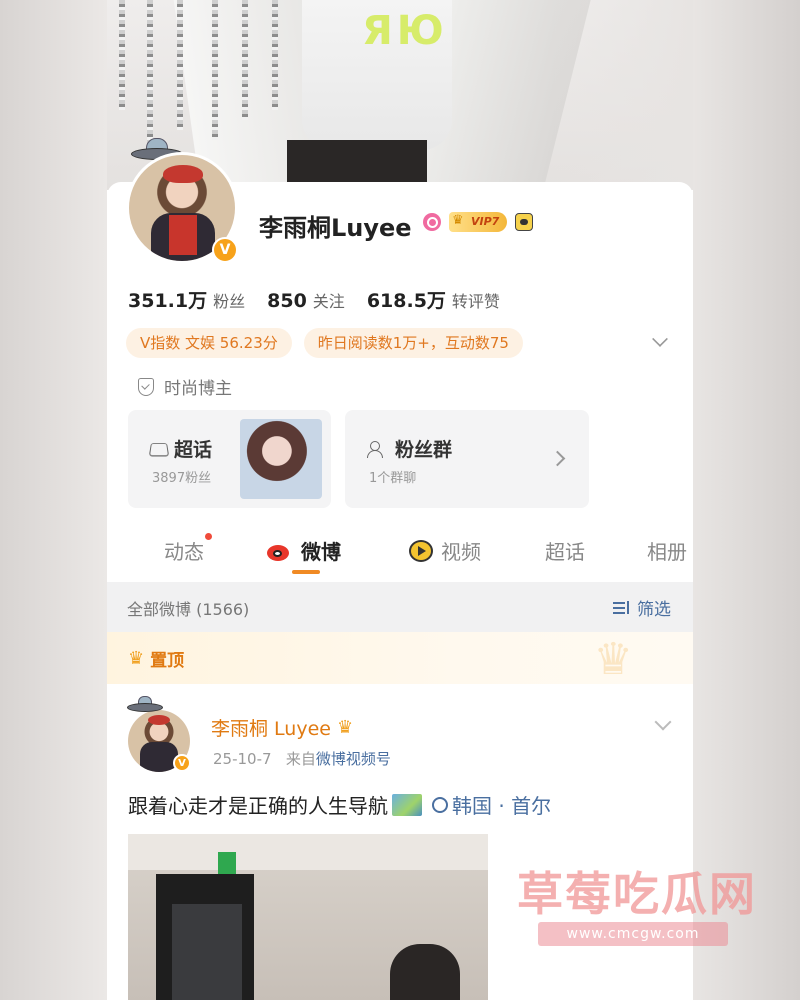  I want to click on post-source-prefix: 来自, so click(300, 759).